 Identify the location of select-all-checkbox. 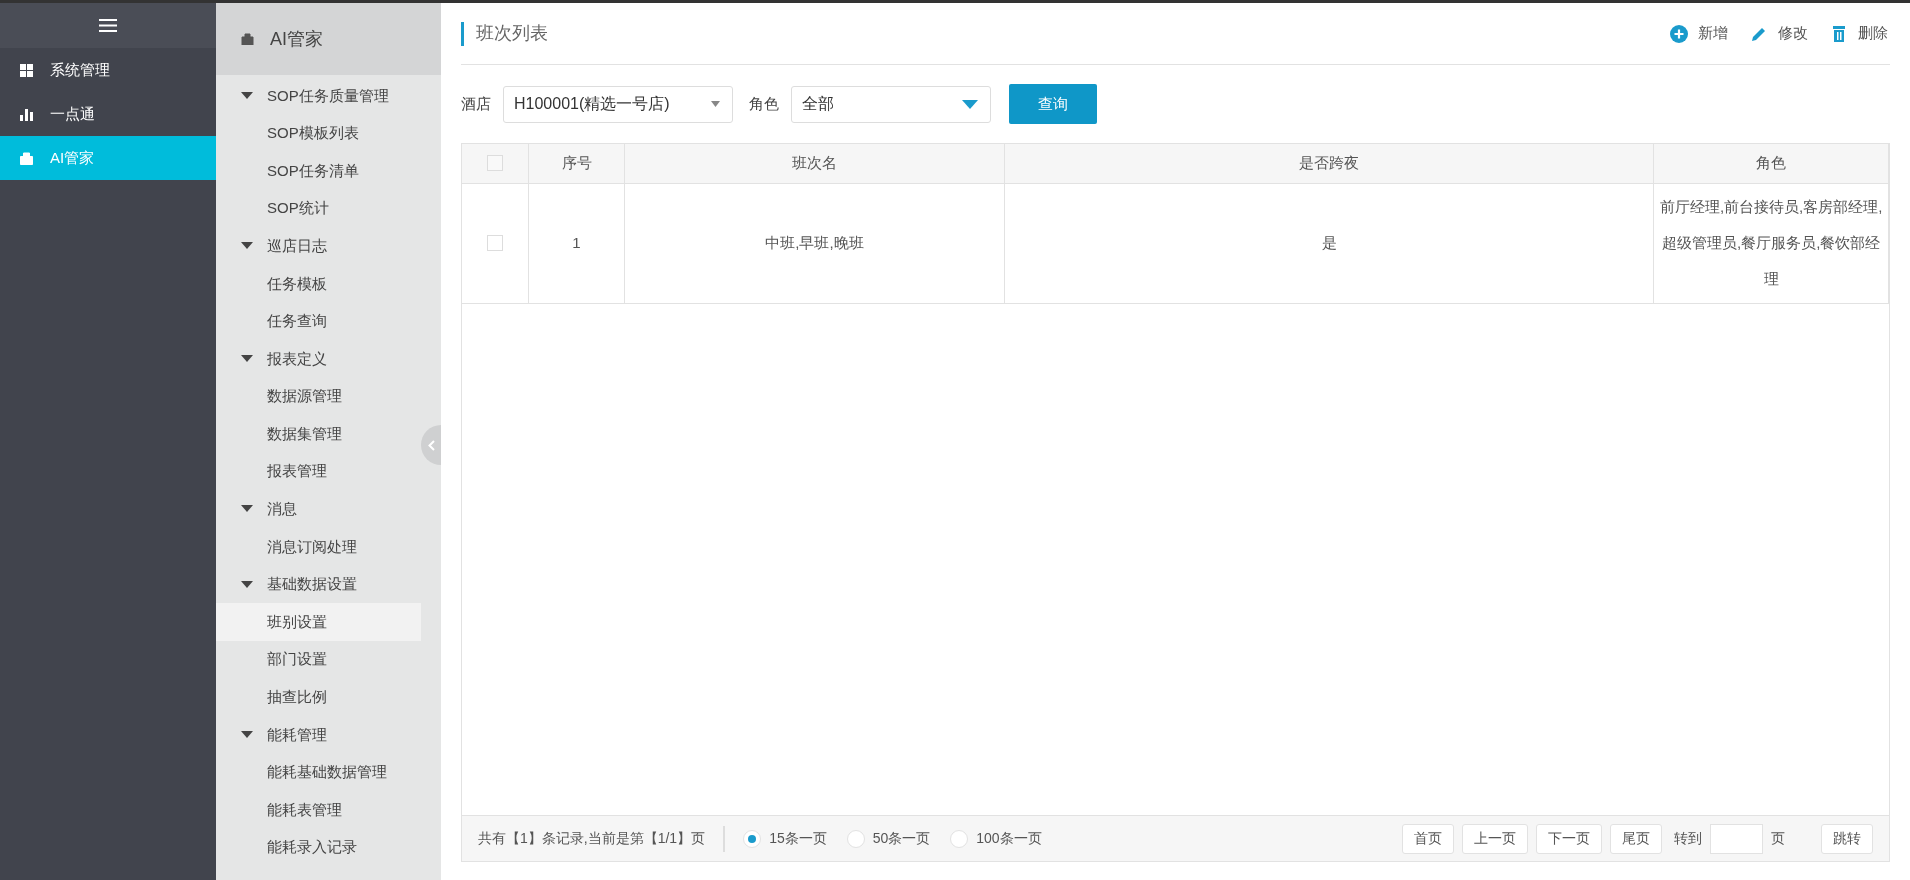
(494, 163).